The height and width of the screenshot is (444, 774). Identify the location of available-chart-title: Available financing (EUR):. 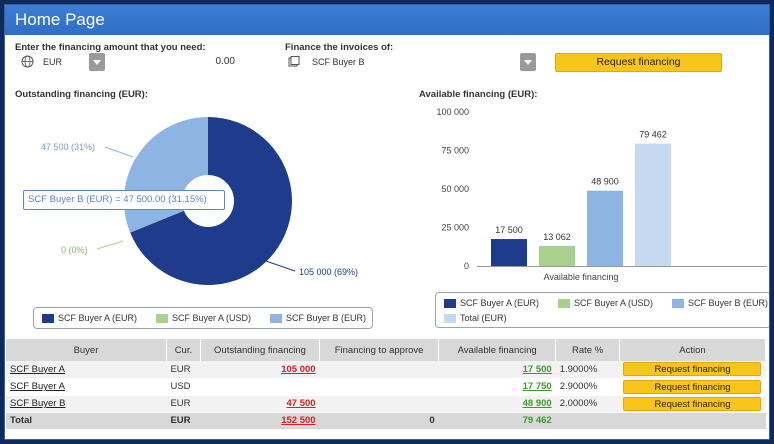
(478, 94).